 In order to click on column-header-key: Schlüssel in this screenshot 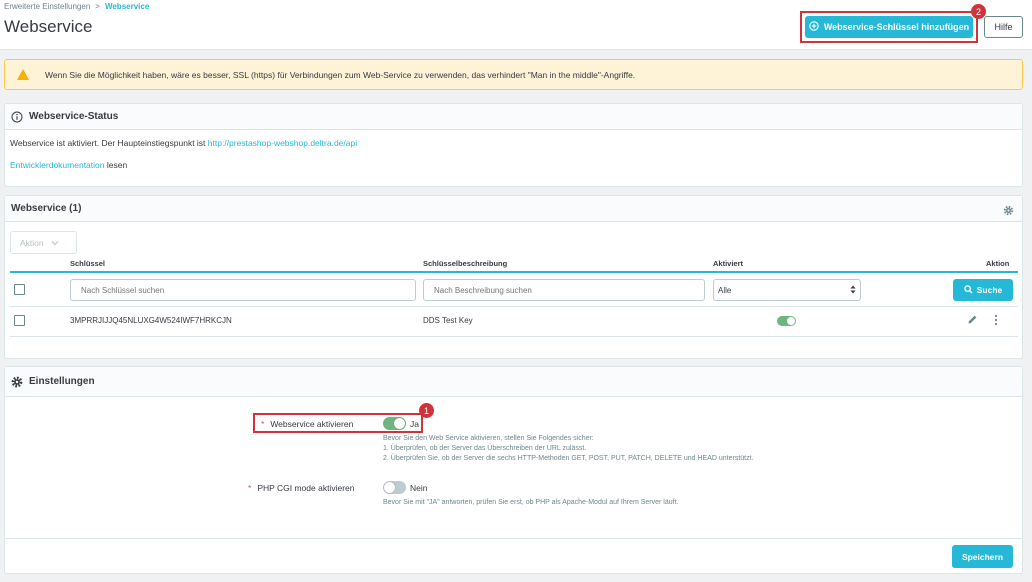, I will do `click(87, 263)`.